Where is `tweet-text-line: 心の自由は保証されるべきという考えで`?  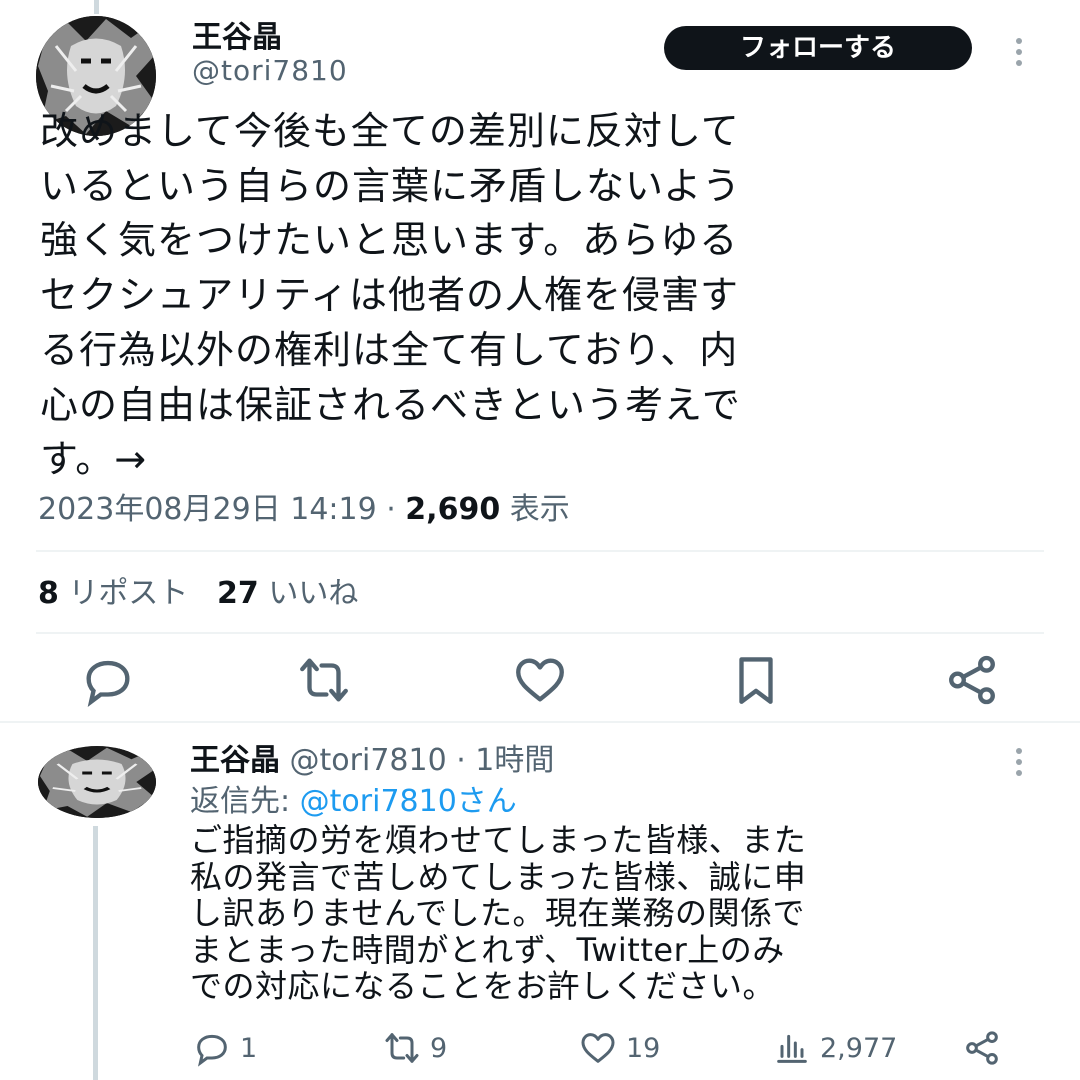
tweet-text-line: 心の自由は保証されるべきという考えで is located at coordinates (390, 404).